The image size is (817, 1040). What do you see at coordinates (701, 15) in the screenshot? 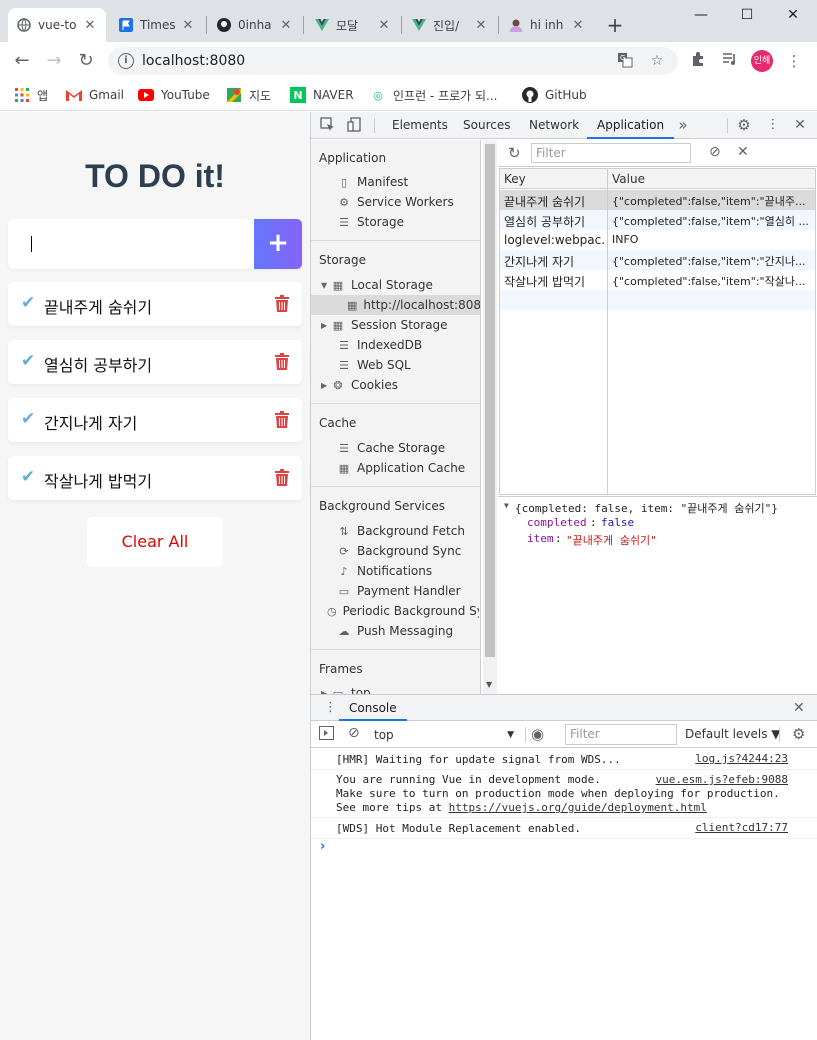
I see `minimize-button: —` at bounding box center [701, 15].